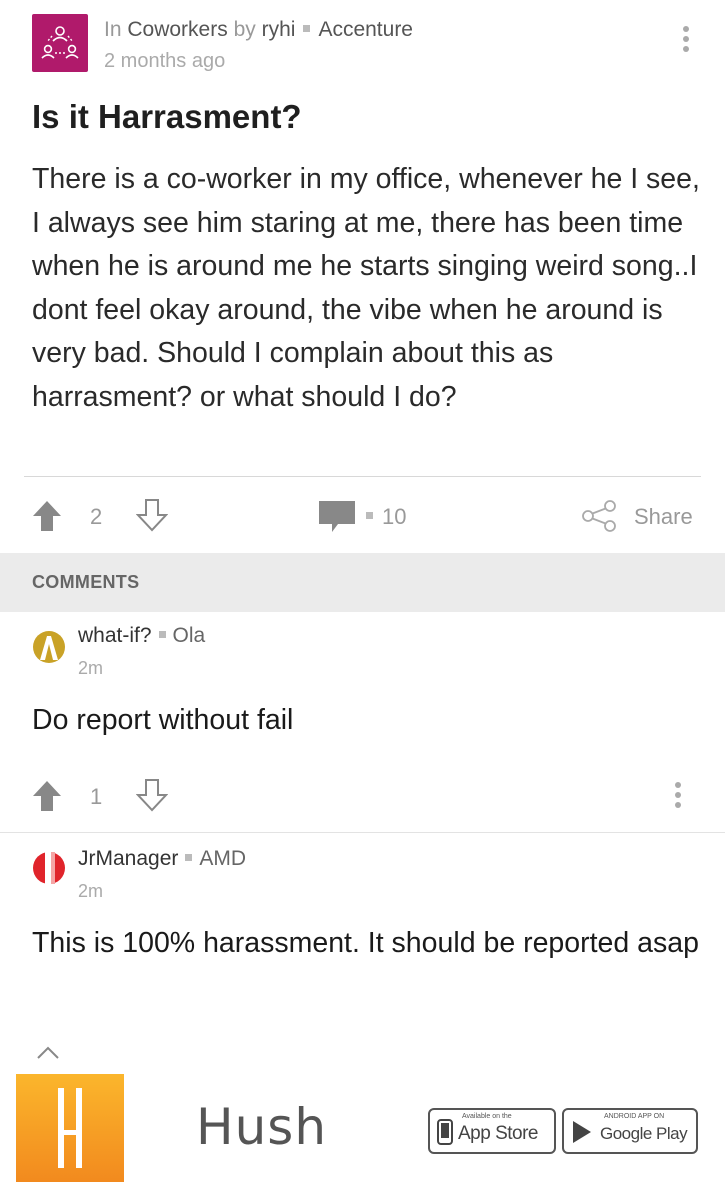 Image resolution: width=725 pixels, height=1200 pixels. What do you see at coordinates (86, 582) in the screenshot?
I see `comments-header-label: COMMENTS` at bounding box center [86, 582].